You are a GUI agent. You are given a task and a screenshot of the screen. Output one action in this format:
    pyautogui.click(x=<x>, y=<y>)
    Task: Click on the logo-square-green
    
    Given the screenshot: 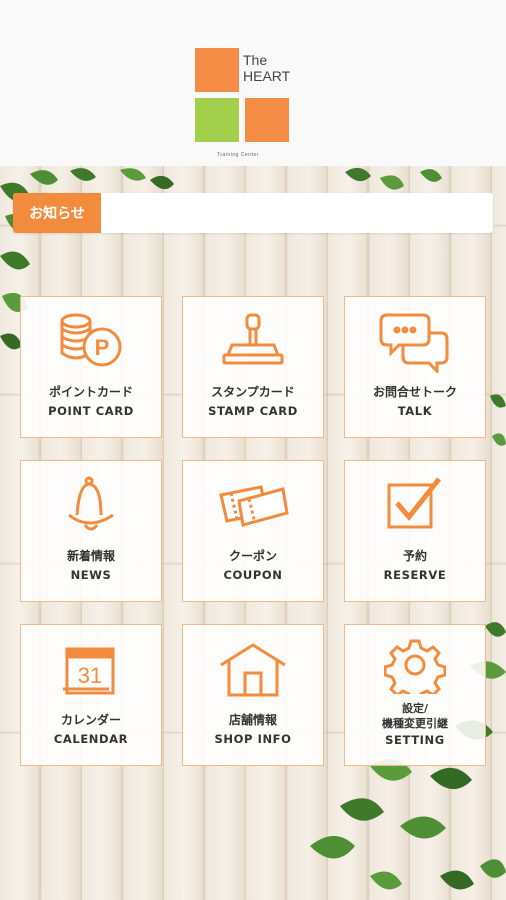 What is the action you would take?
    pyautogui.click(x=217, y=120)
    